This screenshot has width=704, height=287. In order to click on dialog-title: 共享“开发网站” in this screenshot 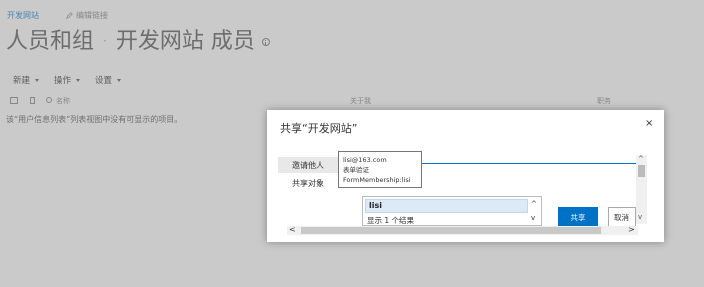, I will do `click(319, 128)`.